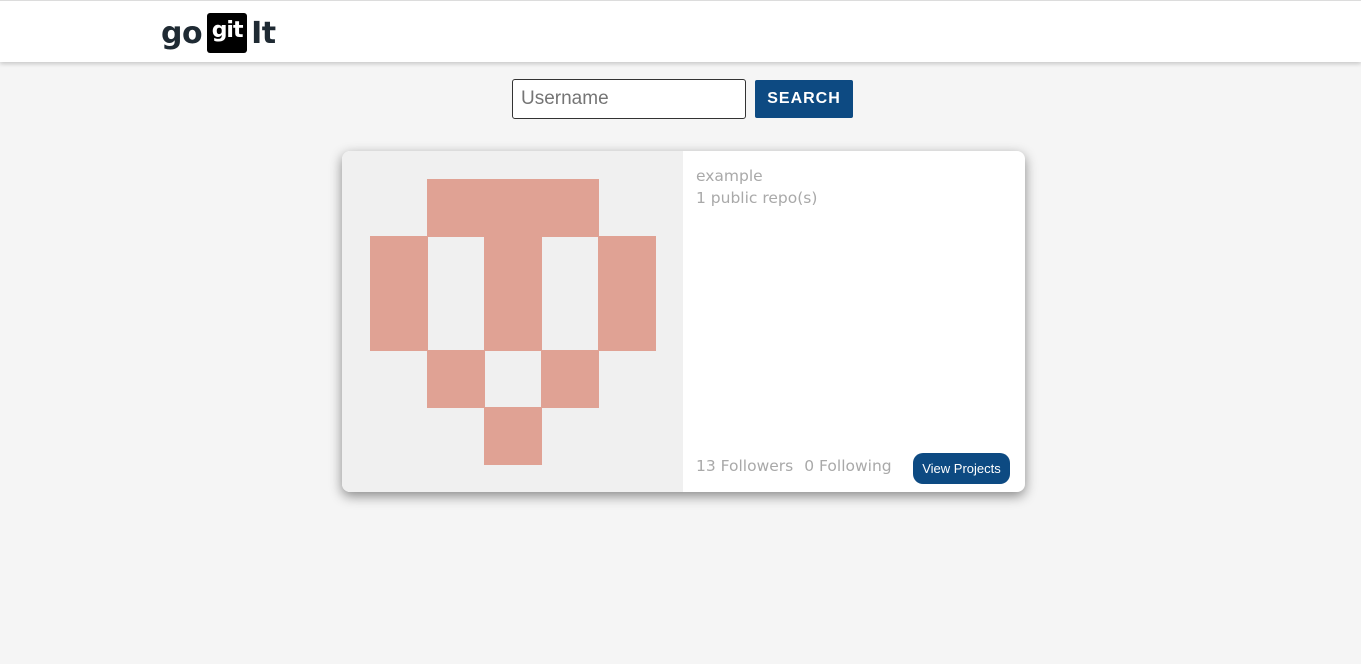 This screenshot has height=664, width=1361. I want to click on identicon-image, so click(513, 322).